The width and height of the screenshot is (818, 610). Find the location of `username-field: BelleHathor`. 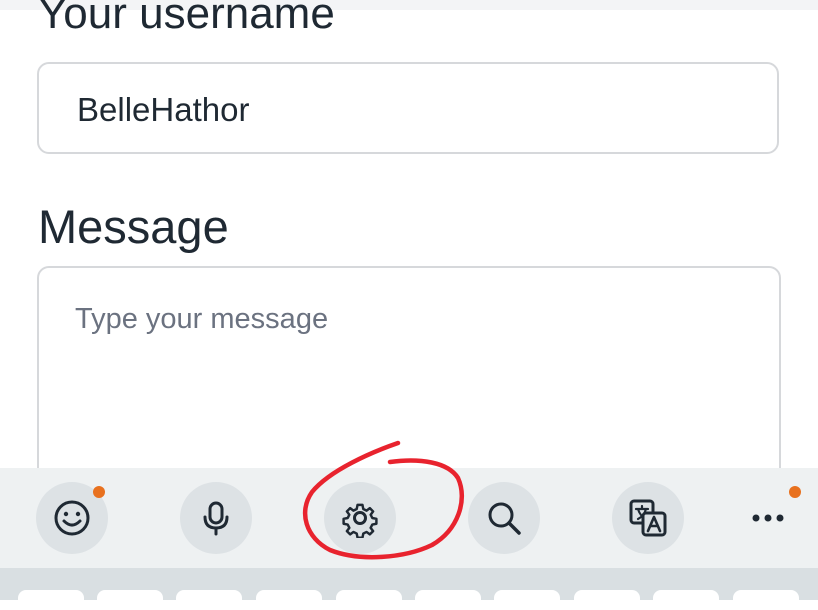

username-field: BelleHathor is located at coordinates (408, 108).